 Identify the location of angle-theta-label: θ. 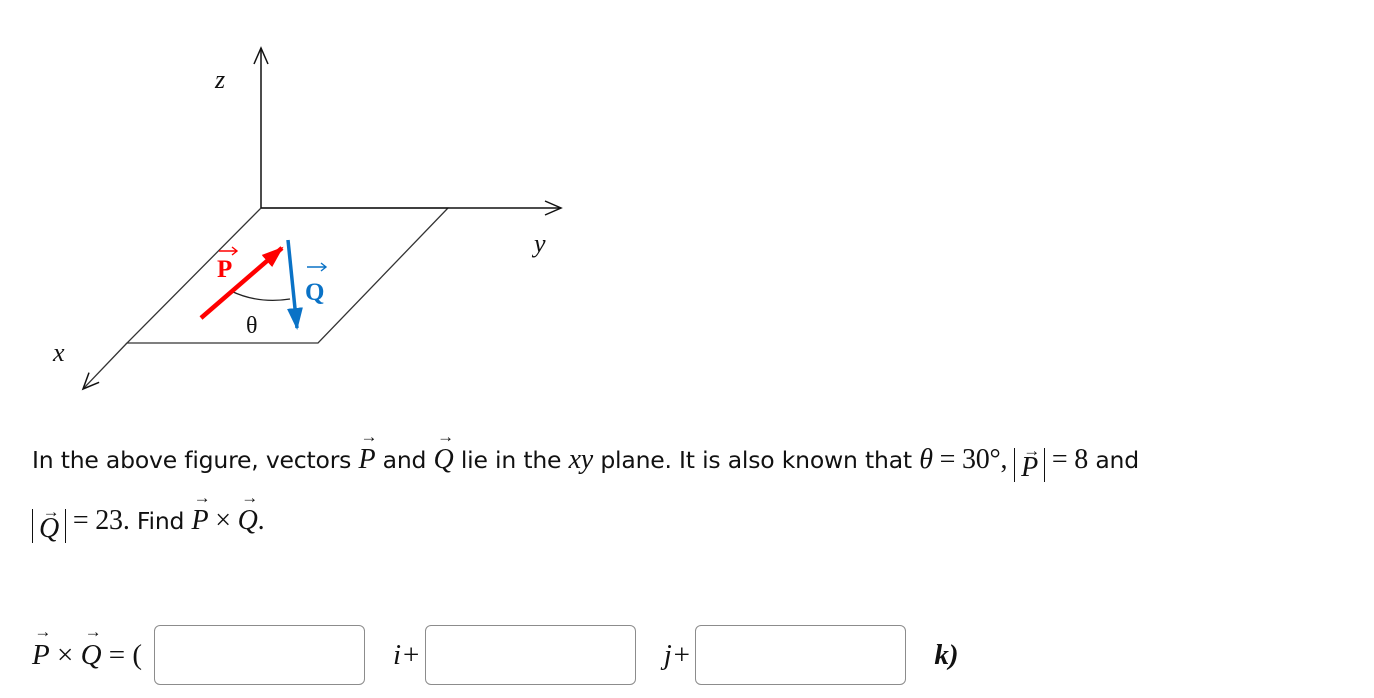
(252, 326).